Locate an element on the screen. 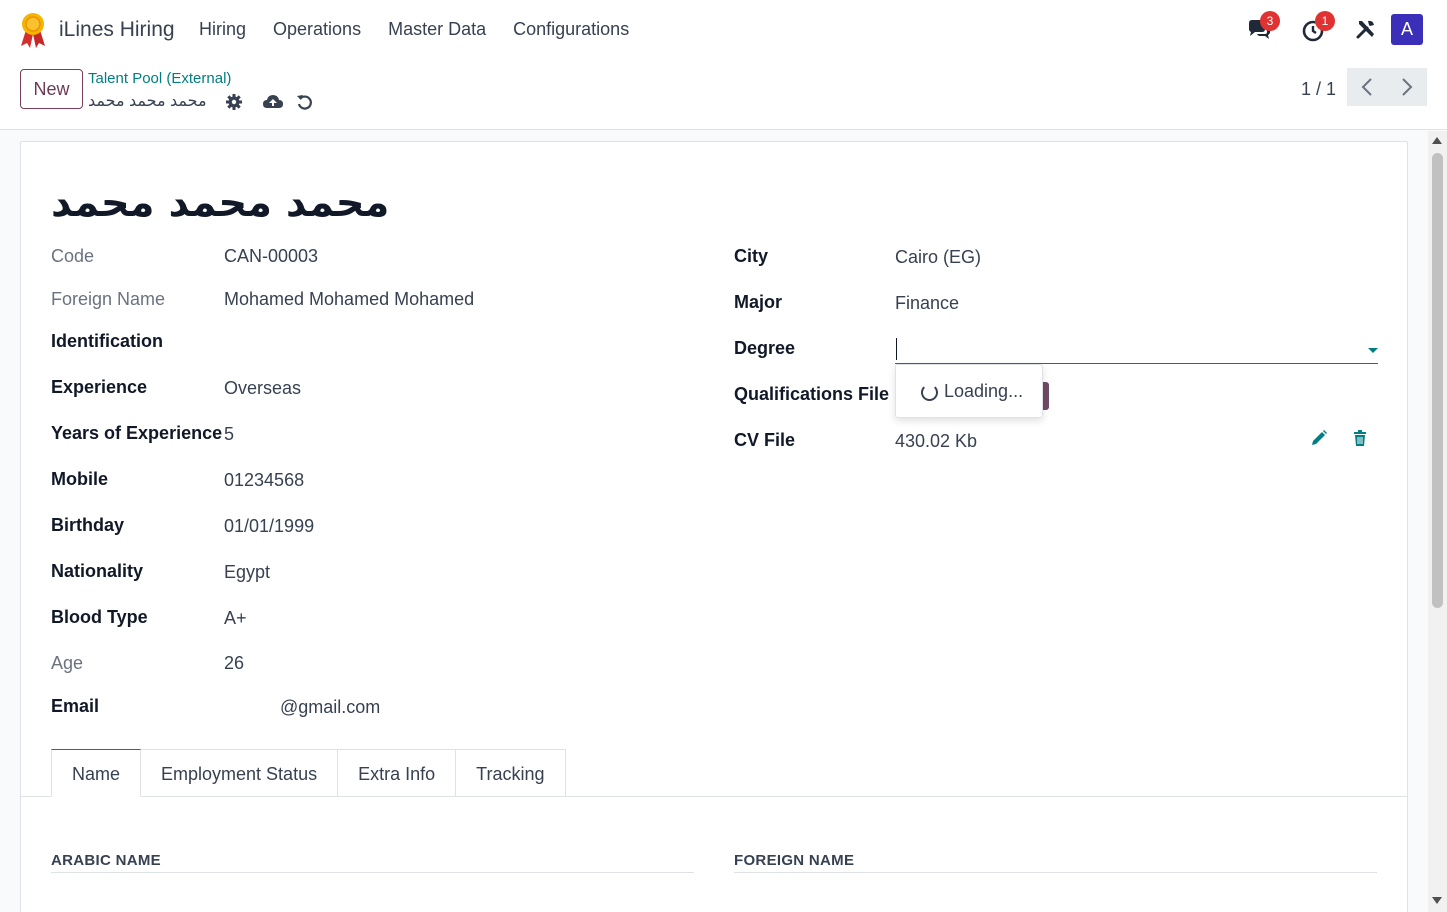  menu-item-operations: Operations is located at coordinates (317, 29).